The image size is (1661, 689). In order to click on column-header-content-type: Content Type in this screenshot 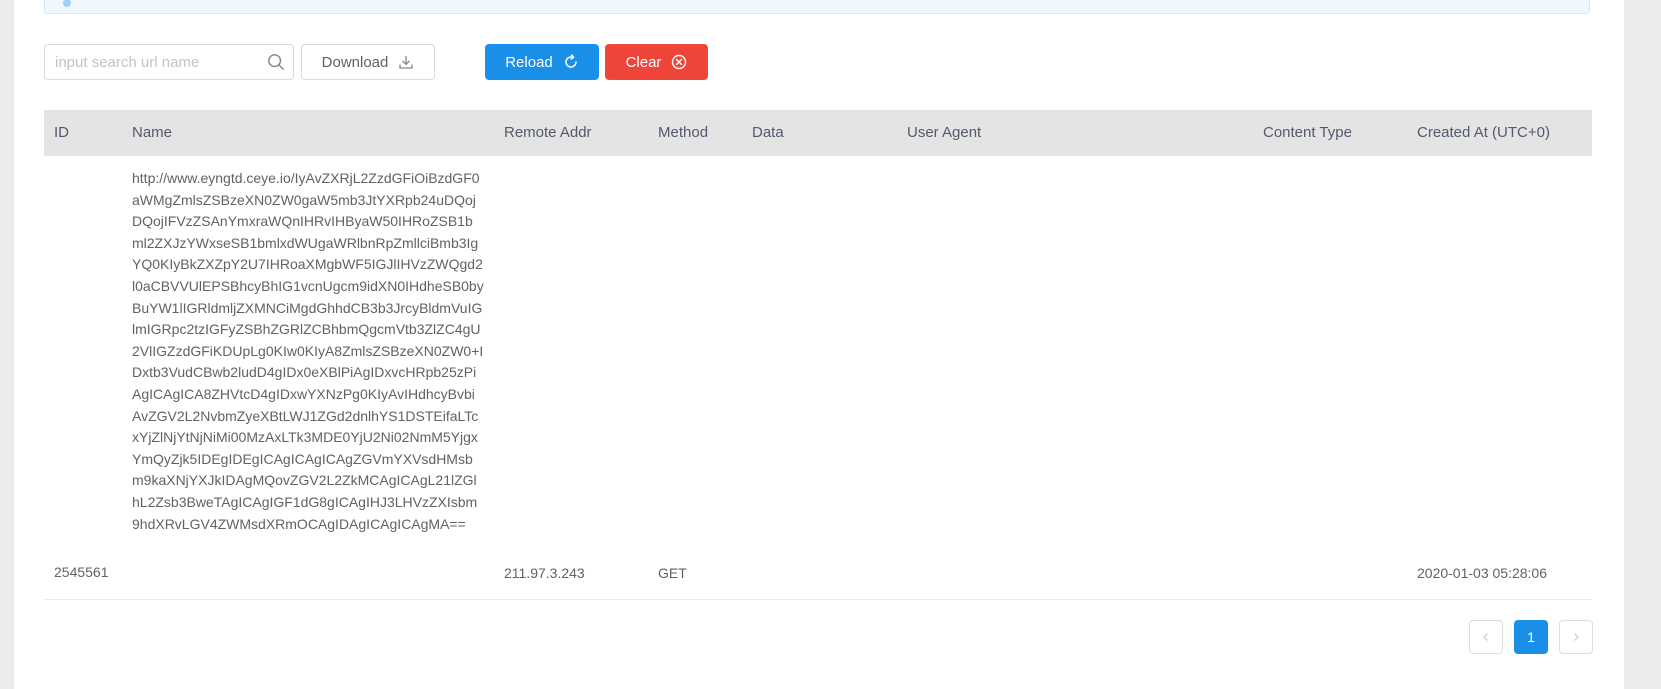, I will do `click(1307, 133)`.